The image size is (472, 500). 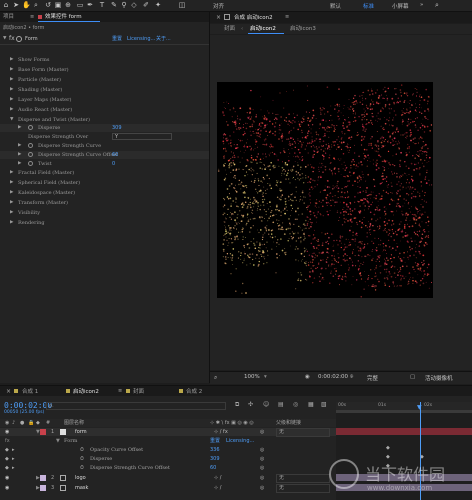 I want to click on time-ruler: 00s 01s 02s, so click(x=404, y=406).